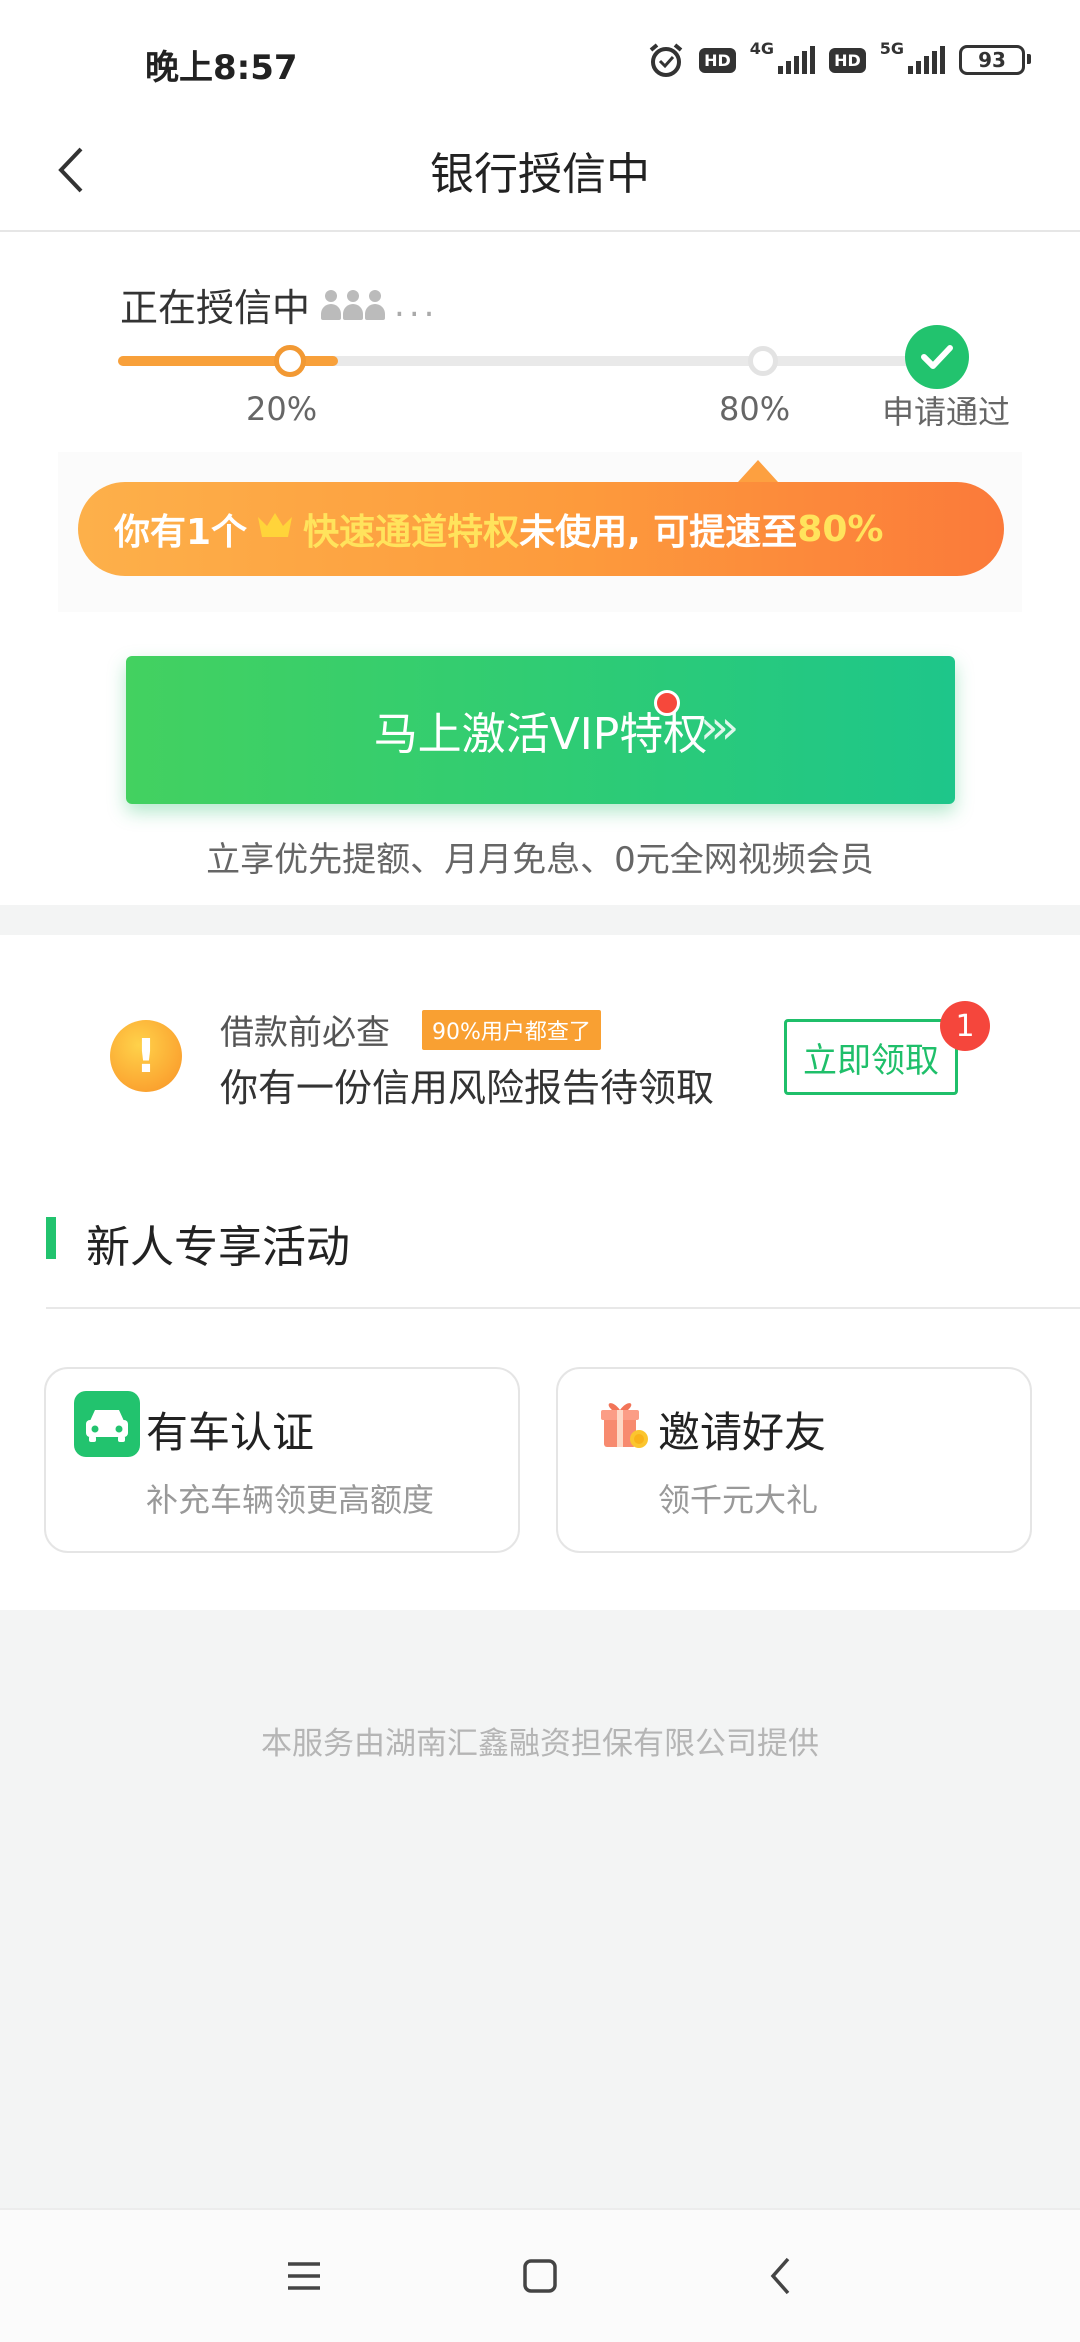 This screenshot has height=2342, width=1080. What do you see at coordinates (540, 730) in the screenshot?
I see `activate-vip-button: 马上激活VIP特权` at bounding box center [540, 730].